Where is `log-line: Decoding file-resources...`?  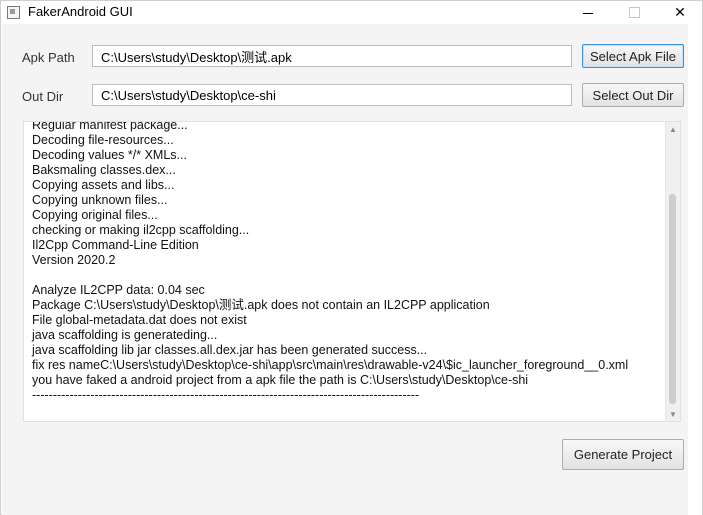 log-line: Decoding file-resources... is located at coordinates (103, 140).